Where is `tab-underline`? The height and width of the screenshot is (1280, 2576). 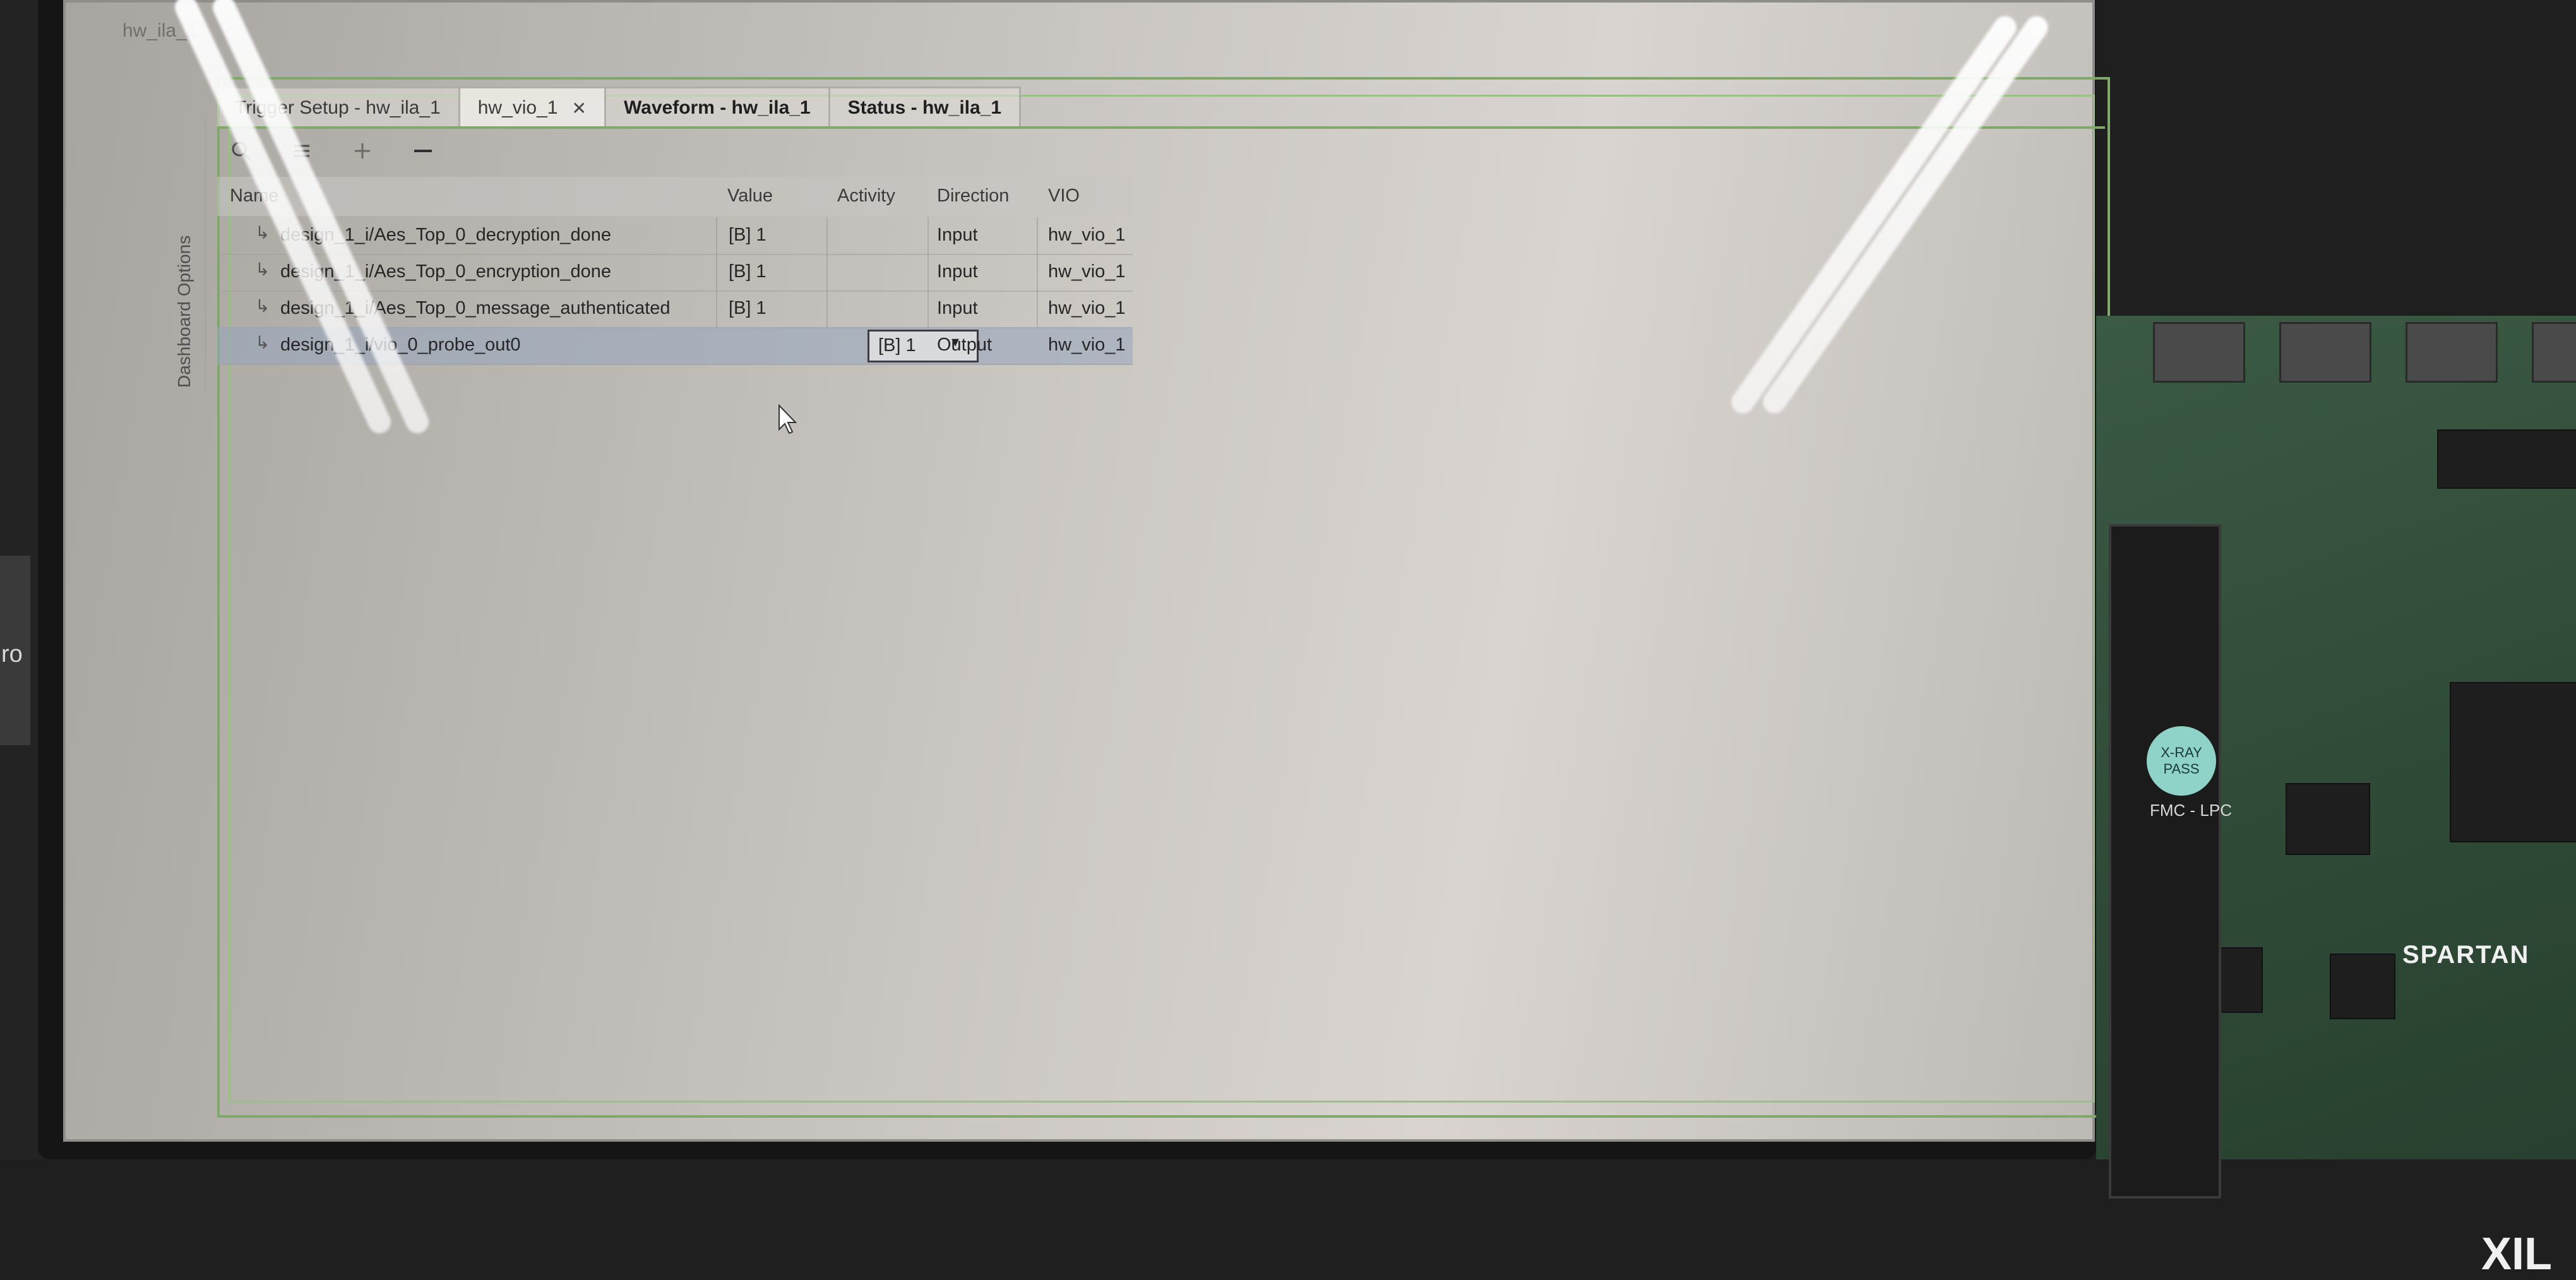 tab-underline is located at coordinates (1161, 127).